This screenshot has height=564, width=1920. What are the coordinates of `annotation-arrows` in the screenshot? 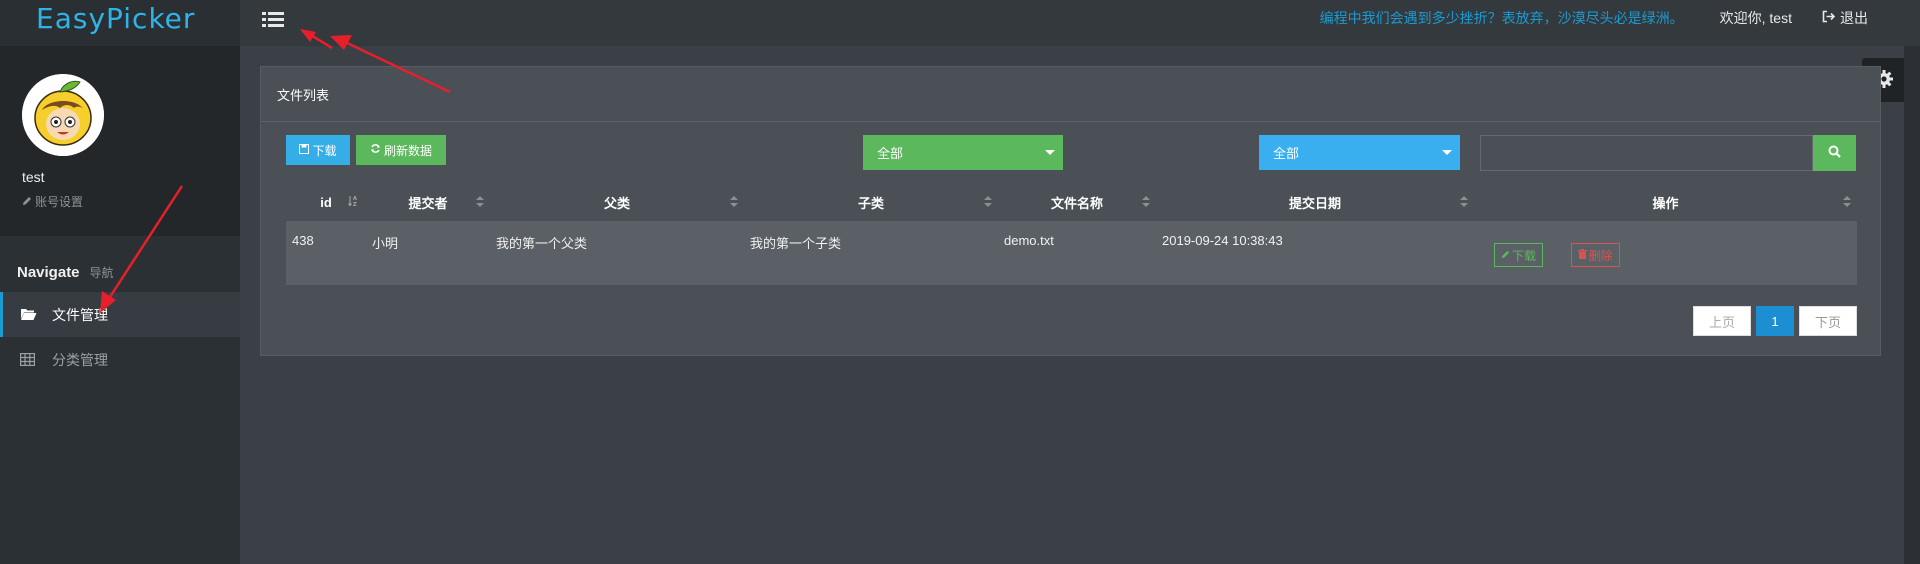 It's located at (275, 171).